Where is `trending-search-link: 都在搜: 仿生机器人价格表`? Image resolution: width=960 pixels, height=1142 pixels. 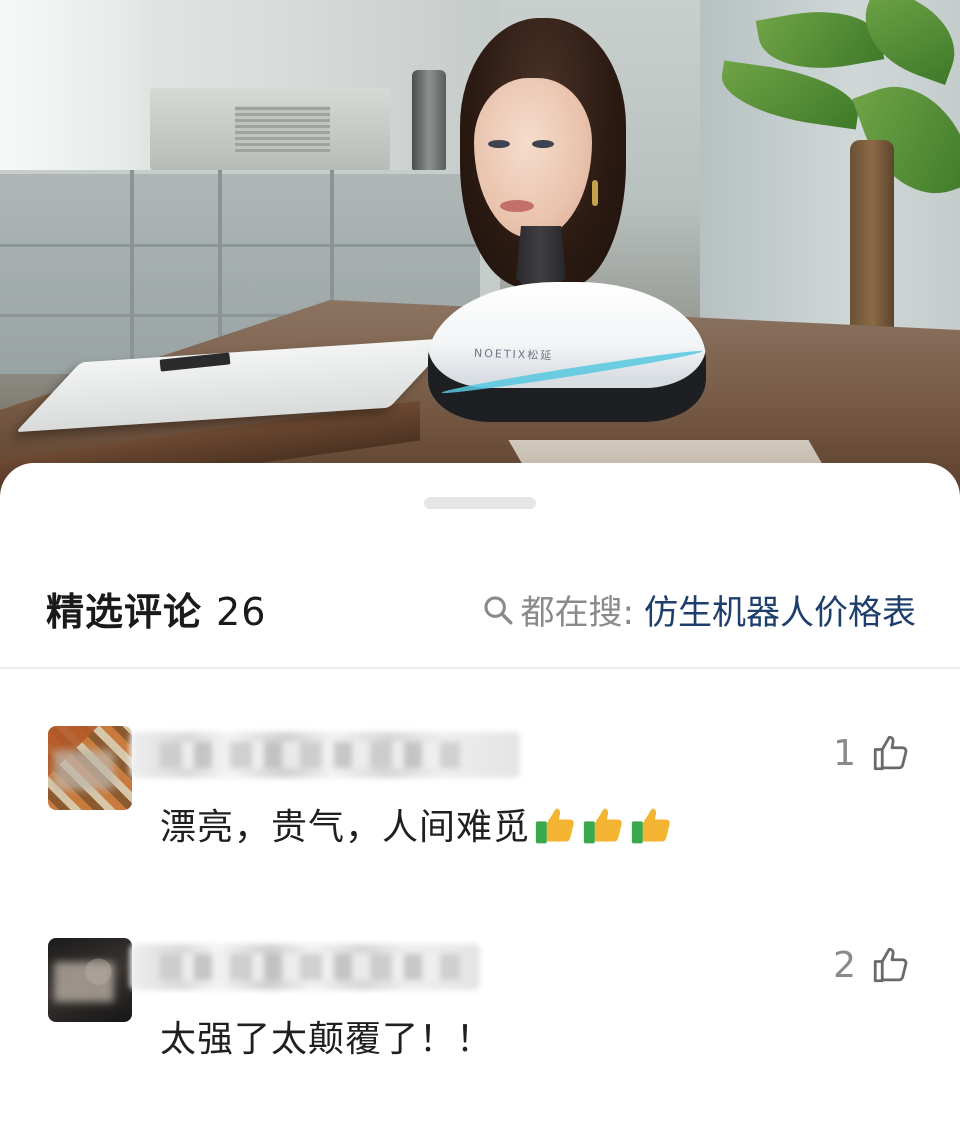
trending-search-link: 都在搜: 仿生机器人价格表 is located at coordinates (698, 609).